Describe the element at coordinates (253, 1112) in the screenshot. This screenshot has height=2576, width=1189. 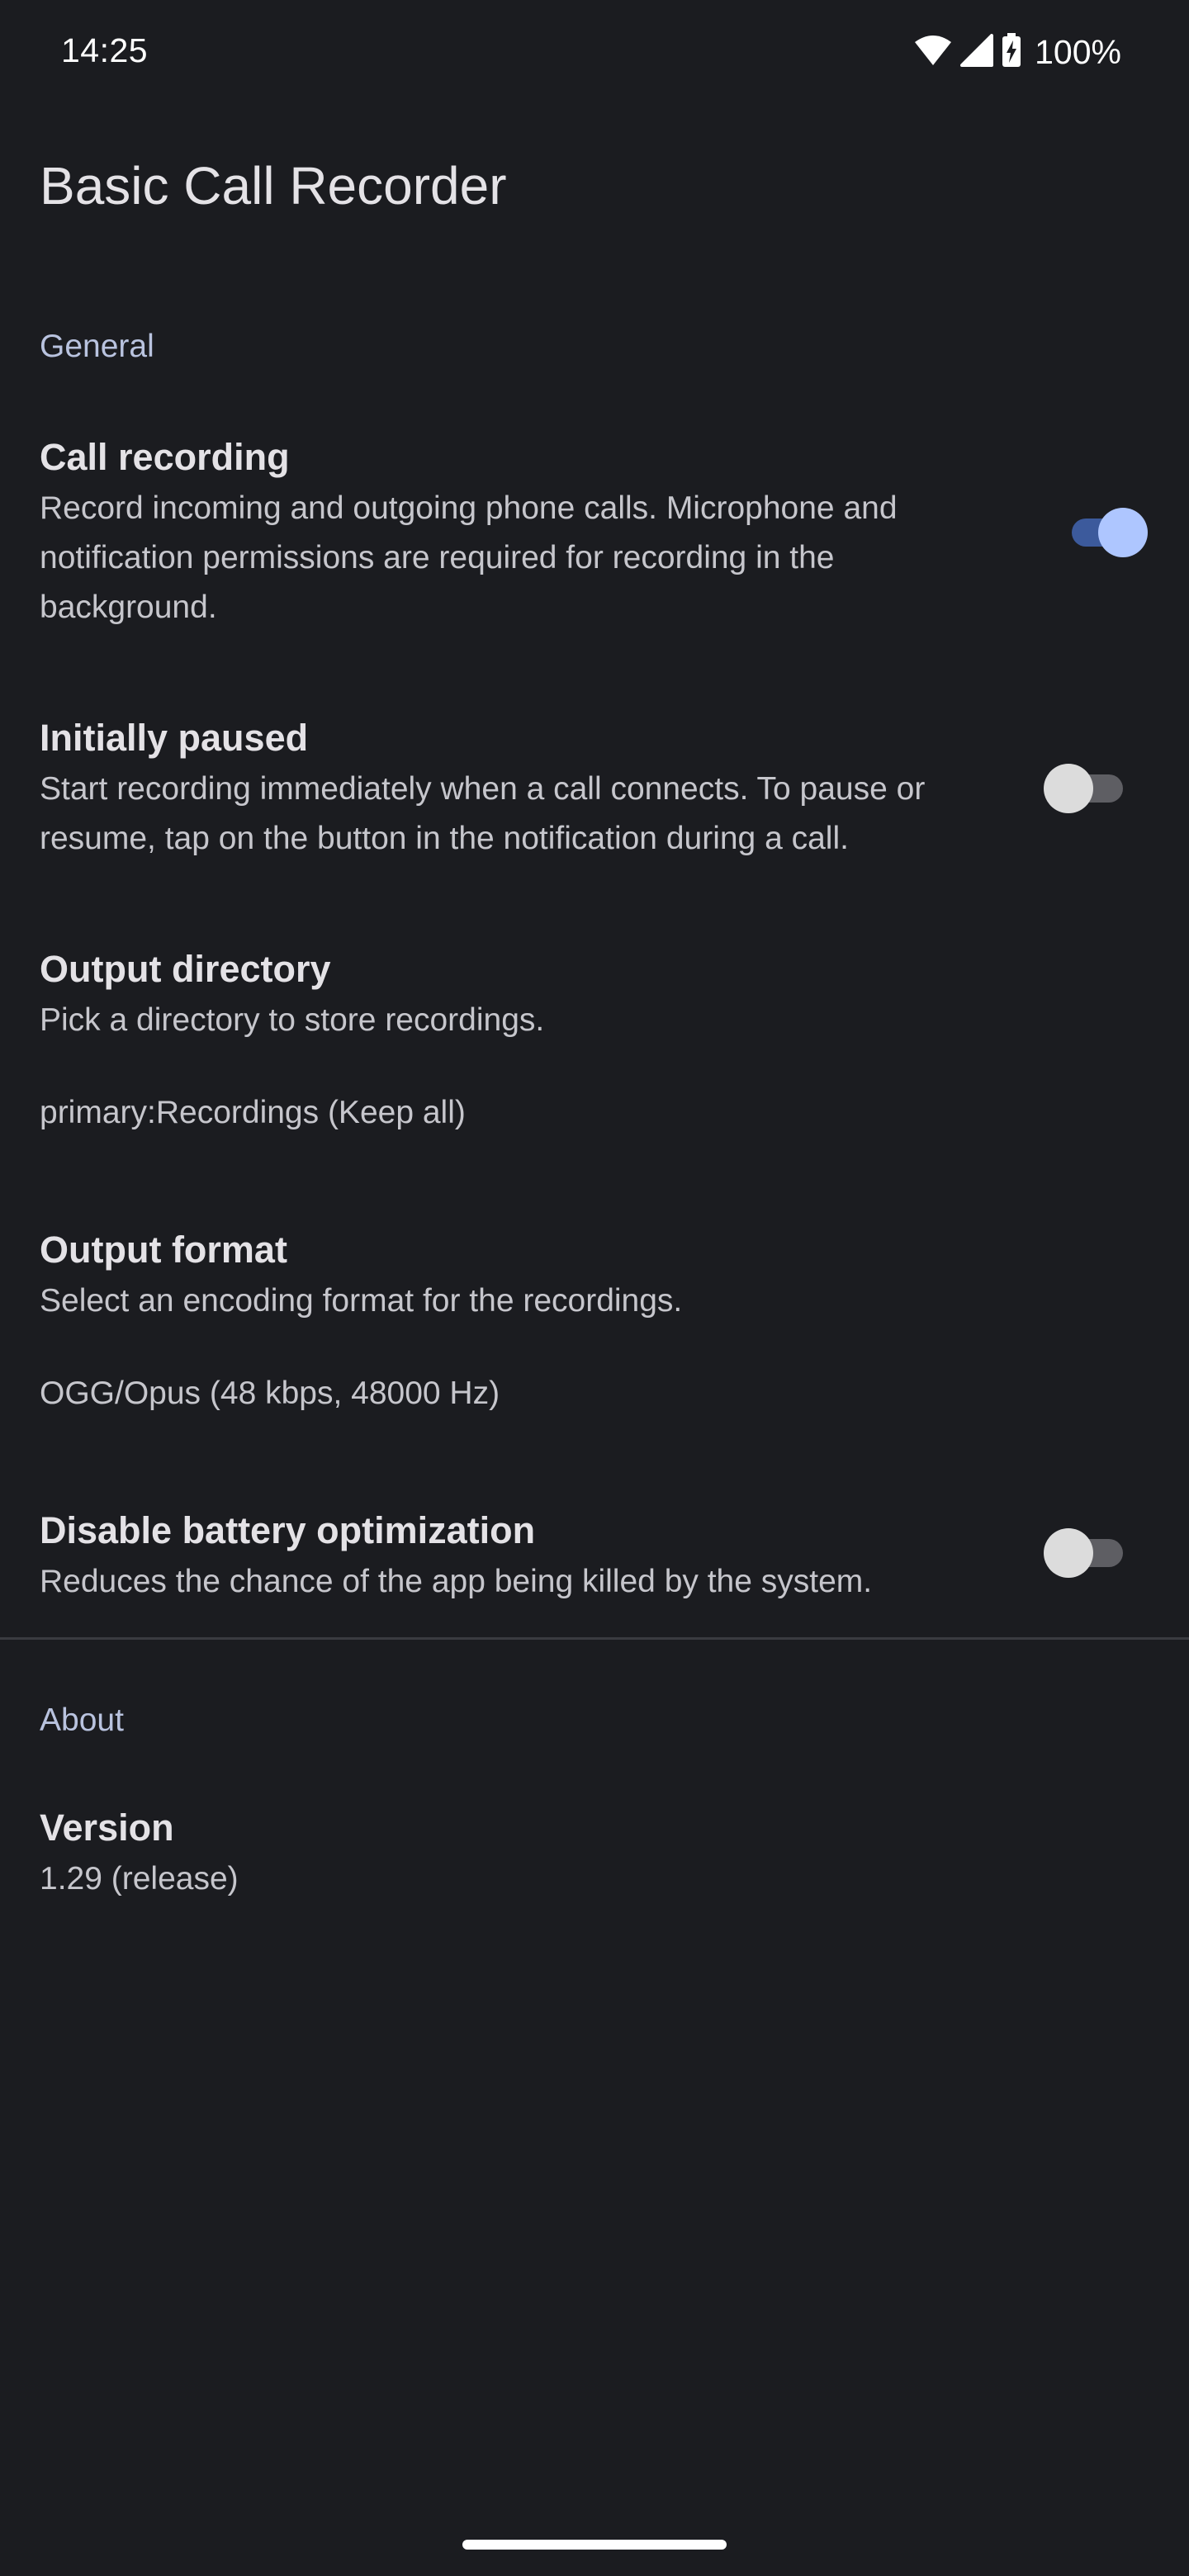
I see `pref-value-output-directory: primary:Recordings (Keep all)` at that location.